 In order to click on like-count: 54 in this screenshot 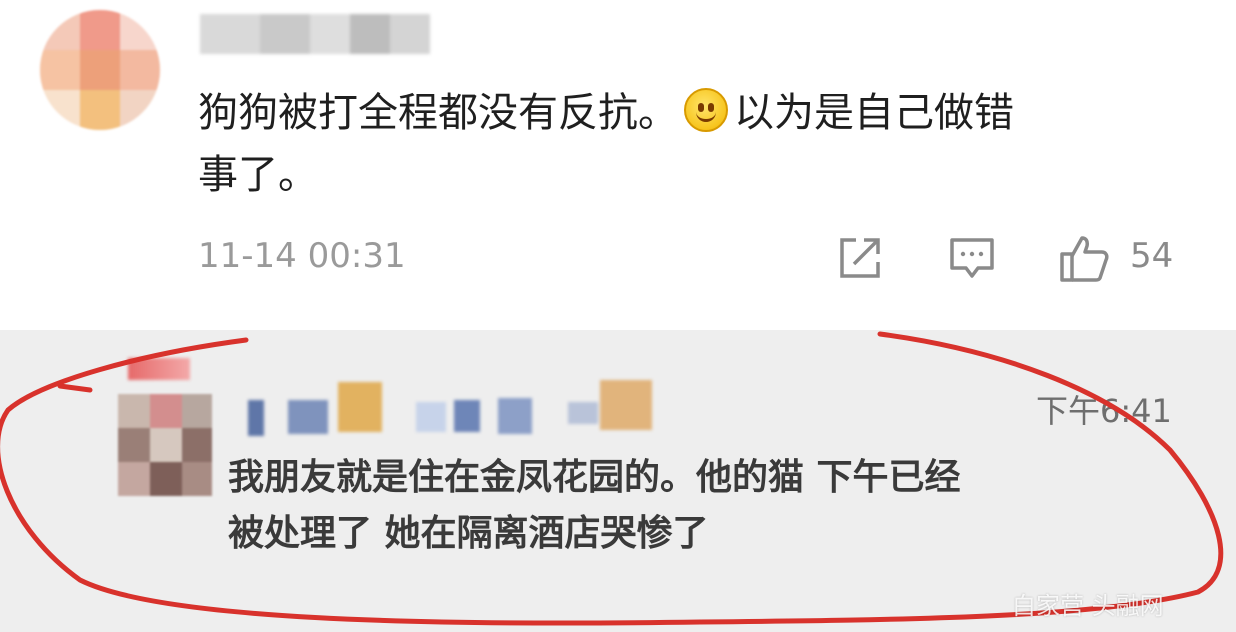, I will do `click(1152, 256)`.